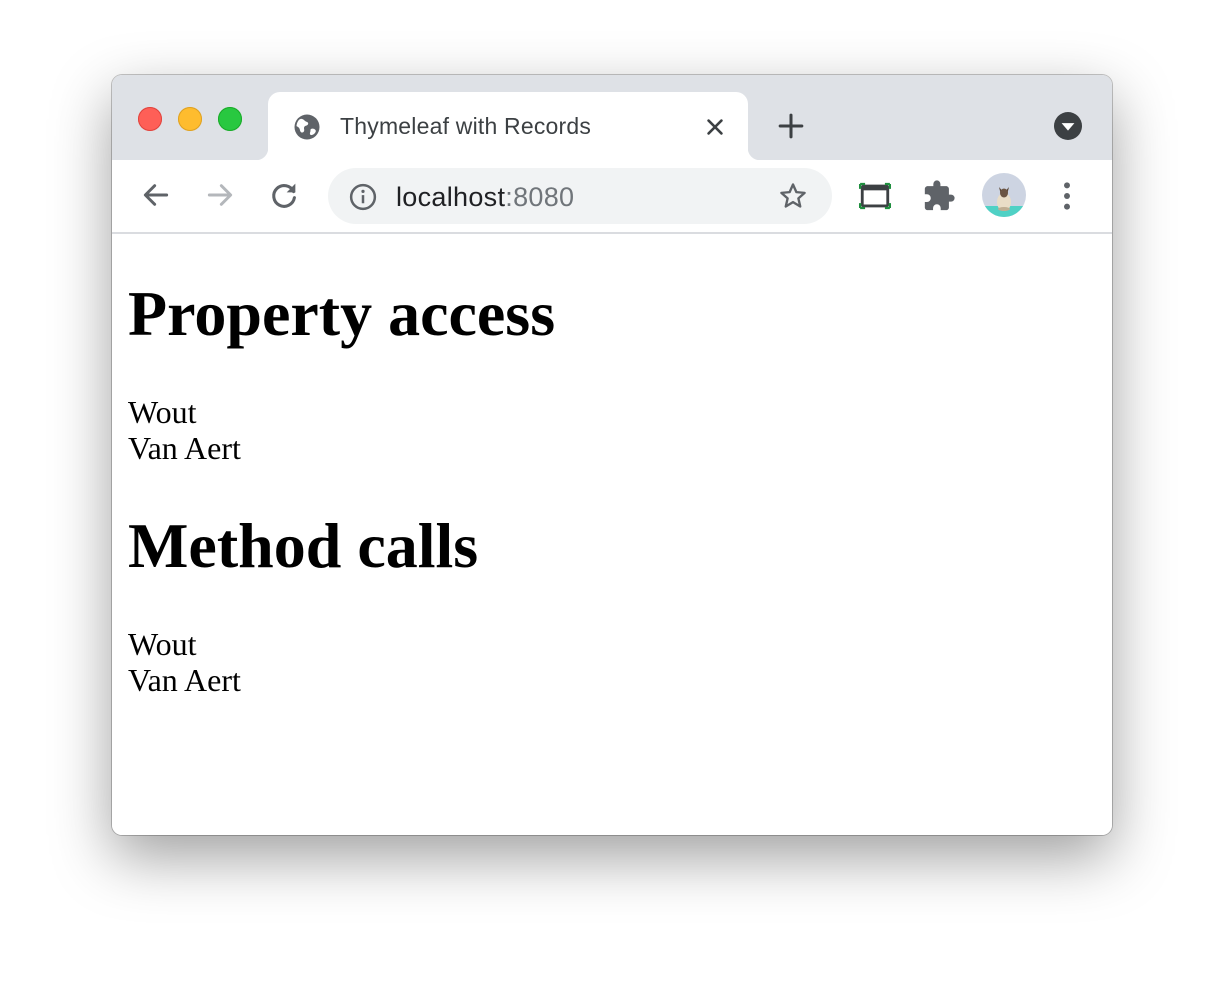 This screenshot has width=1224, height=984. What do you see at coordinates (793, 196) in the screenshot?
I see `star-icon` at bounding box center [793, 196].